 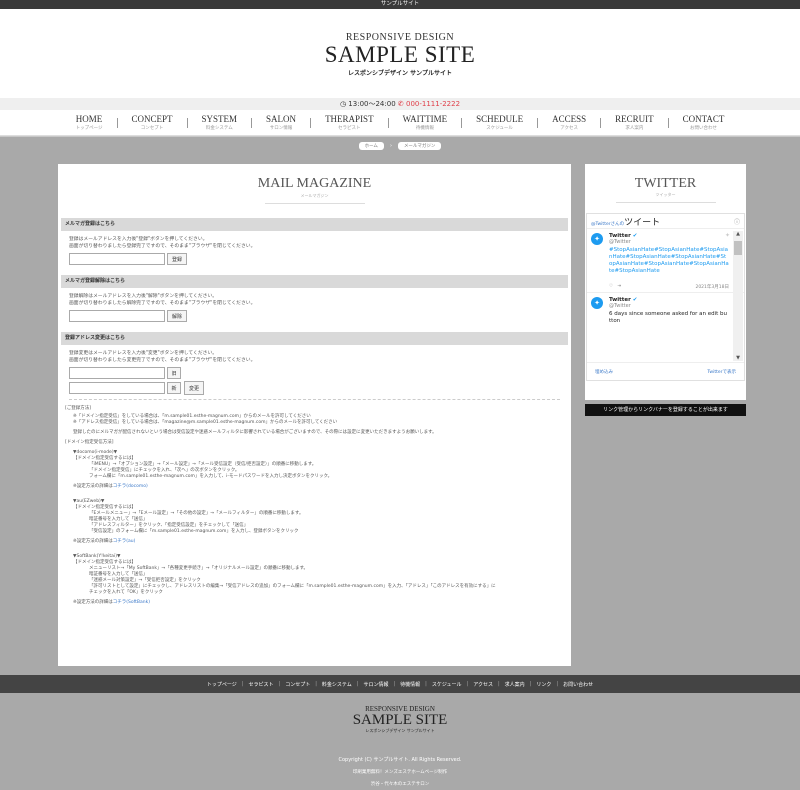 I want to click on view-on-twitter-link: Twitterで表示, so click(x=721, y=372).